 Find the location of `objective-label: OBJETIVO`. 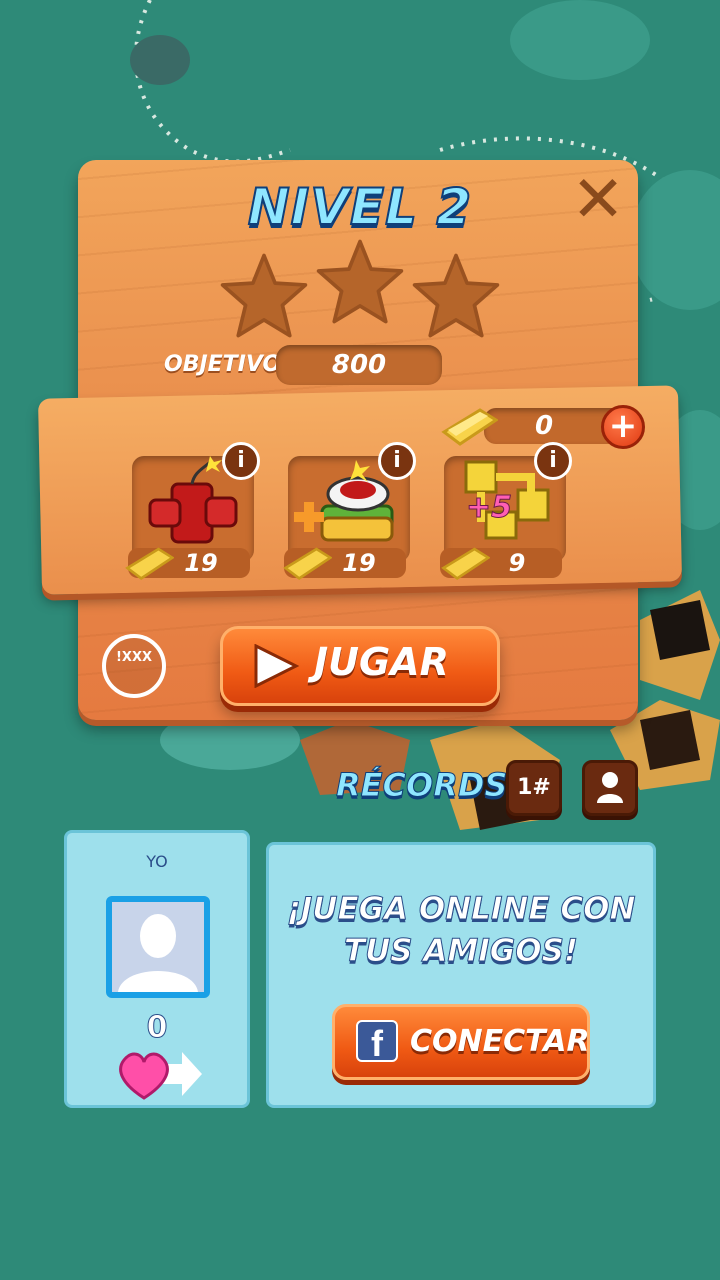

objective-label: OBJETIVO is located at coordinates (223, 364).